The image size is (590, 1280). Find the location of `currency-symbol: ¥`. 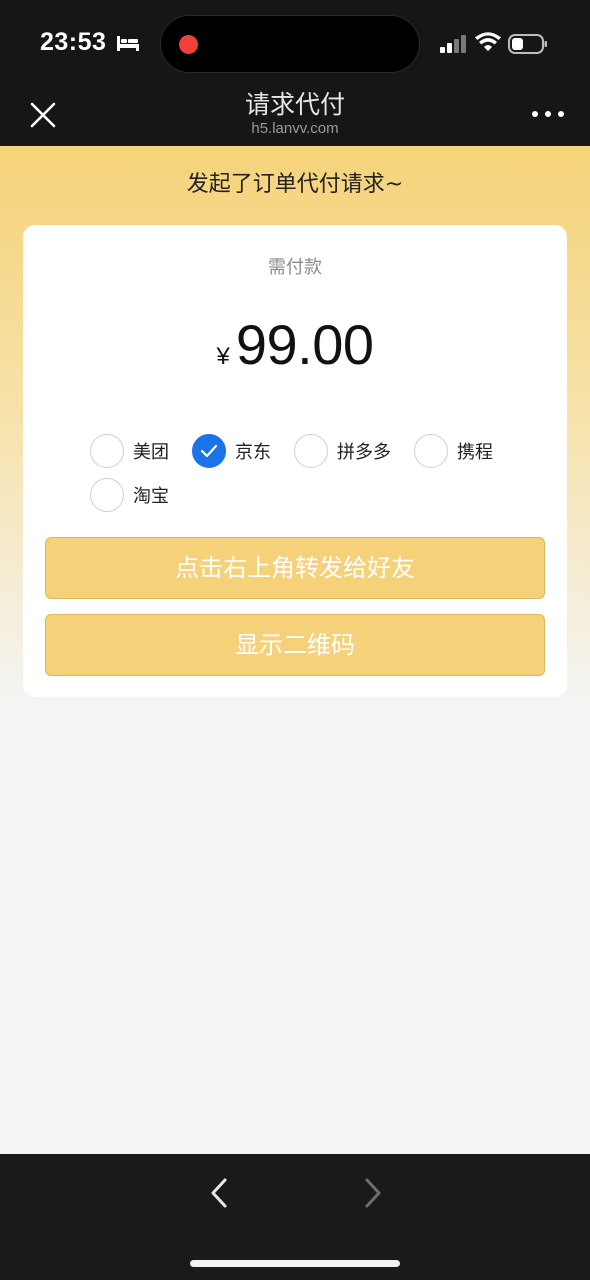

currency-symbol: ¥ is located at coordinates (223, 356).